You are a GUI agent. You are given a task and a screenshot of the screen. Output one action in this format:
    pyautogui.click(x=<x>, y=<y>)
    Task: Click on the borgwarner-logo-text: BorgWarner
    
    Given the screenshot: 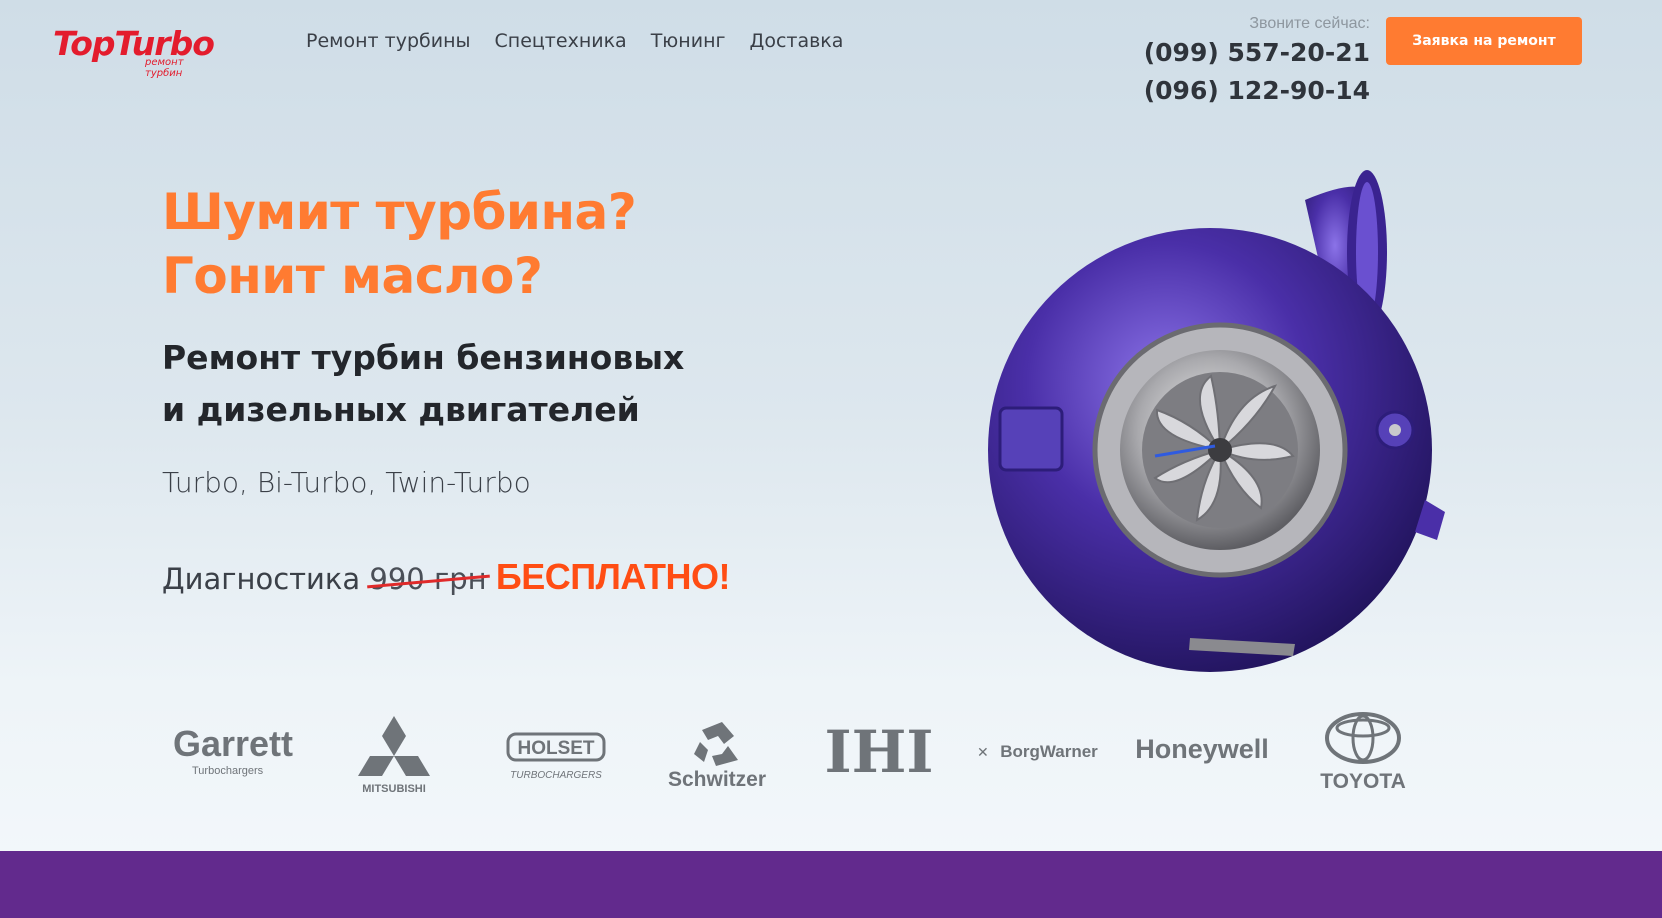 What is the action you would take?
    pyautogui.click(x=1049, y=751)
    